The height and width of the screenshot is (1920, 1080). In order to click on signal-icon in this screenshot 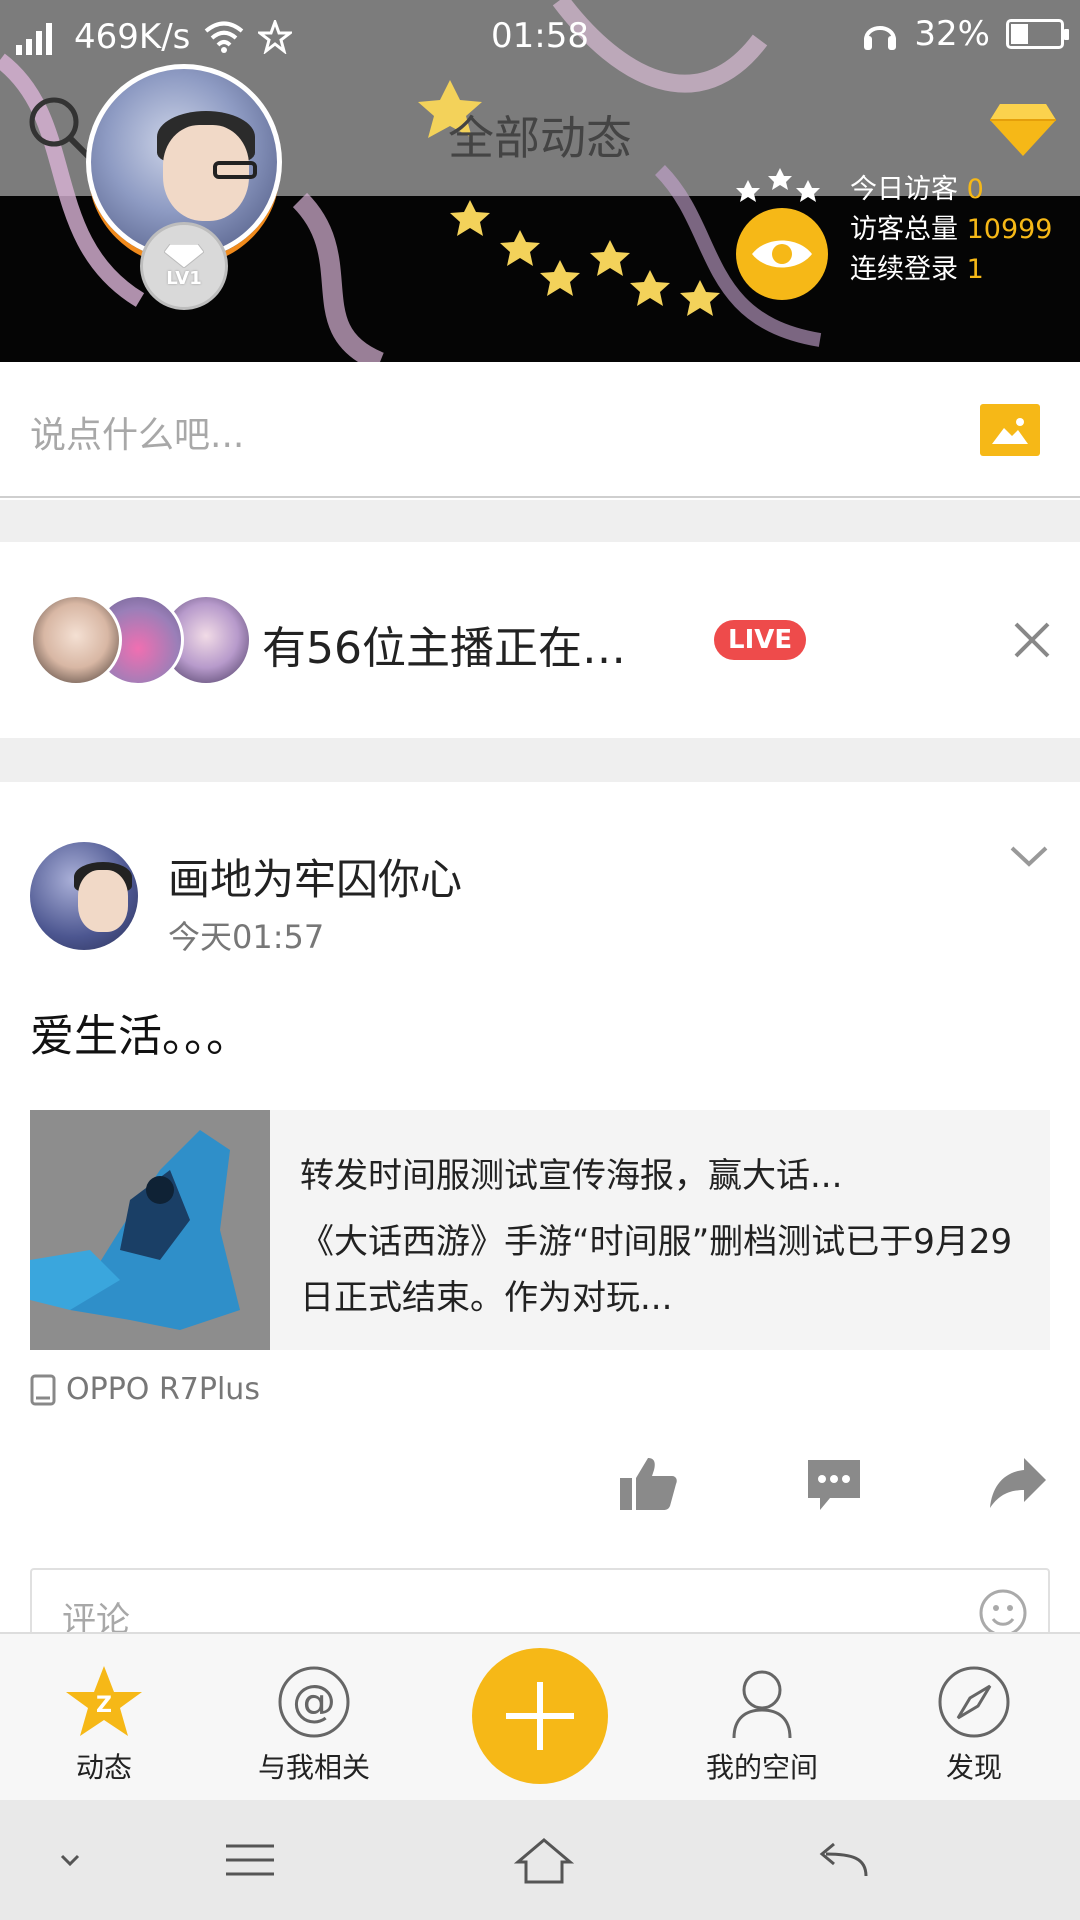, I will do `click(34, 39)`.